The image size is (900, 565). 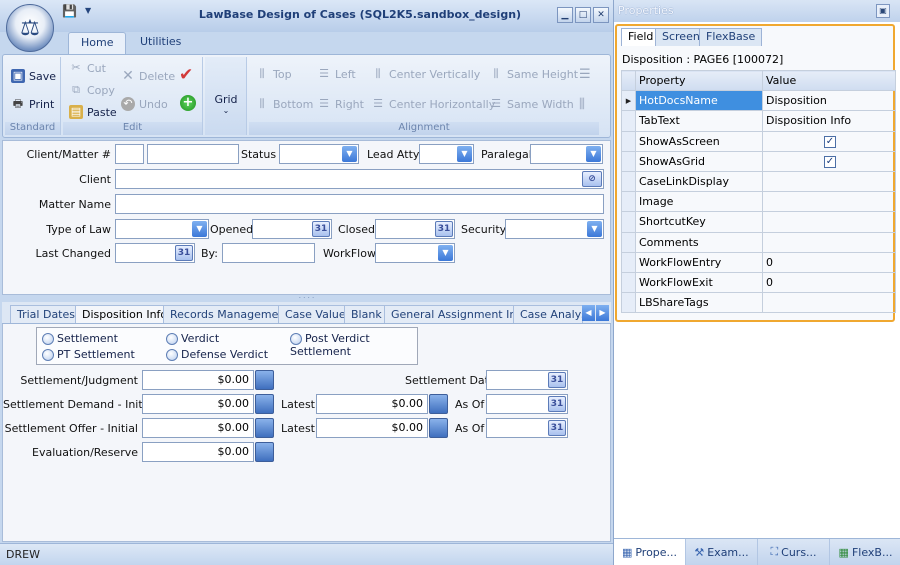 I want to click on last-changed-date-input: 31, so click(x=155, y=253).